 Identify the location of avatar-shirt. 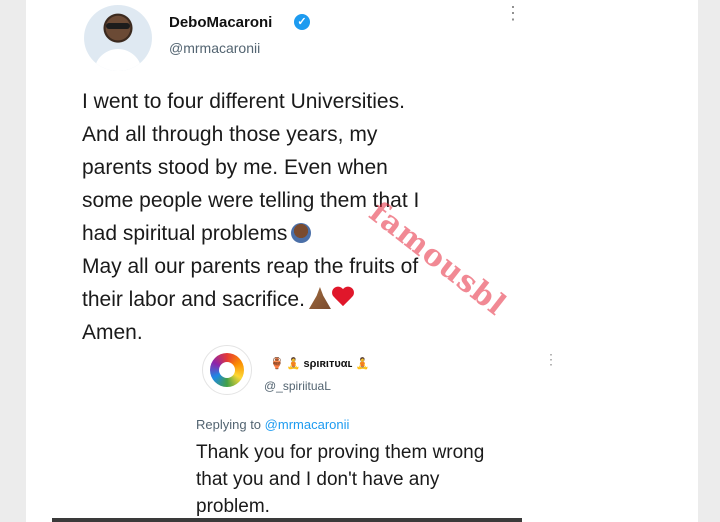
(118, 60).